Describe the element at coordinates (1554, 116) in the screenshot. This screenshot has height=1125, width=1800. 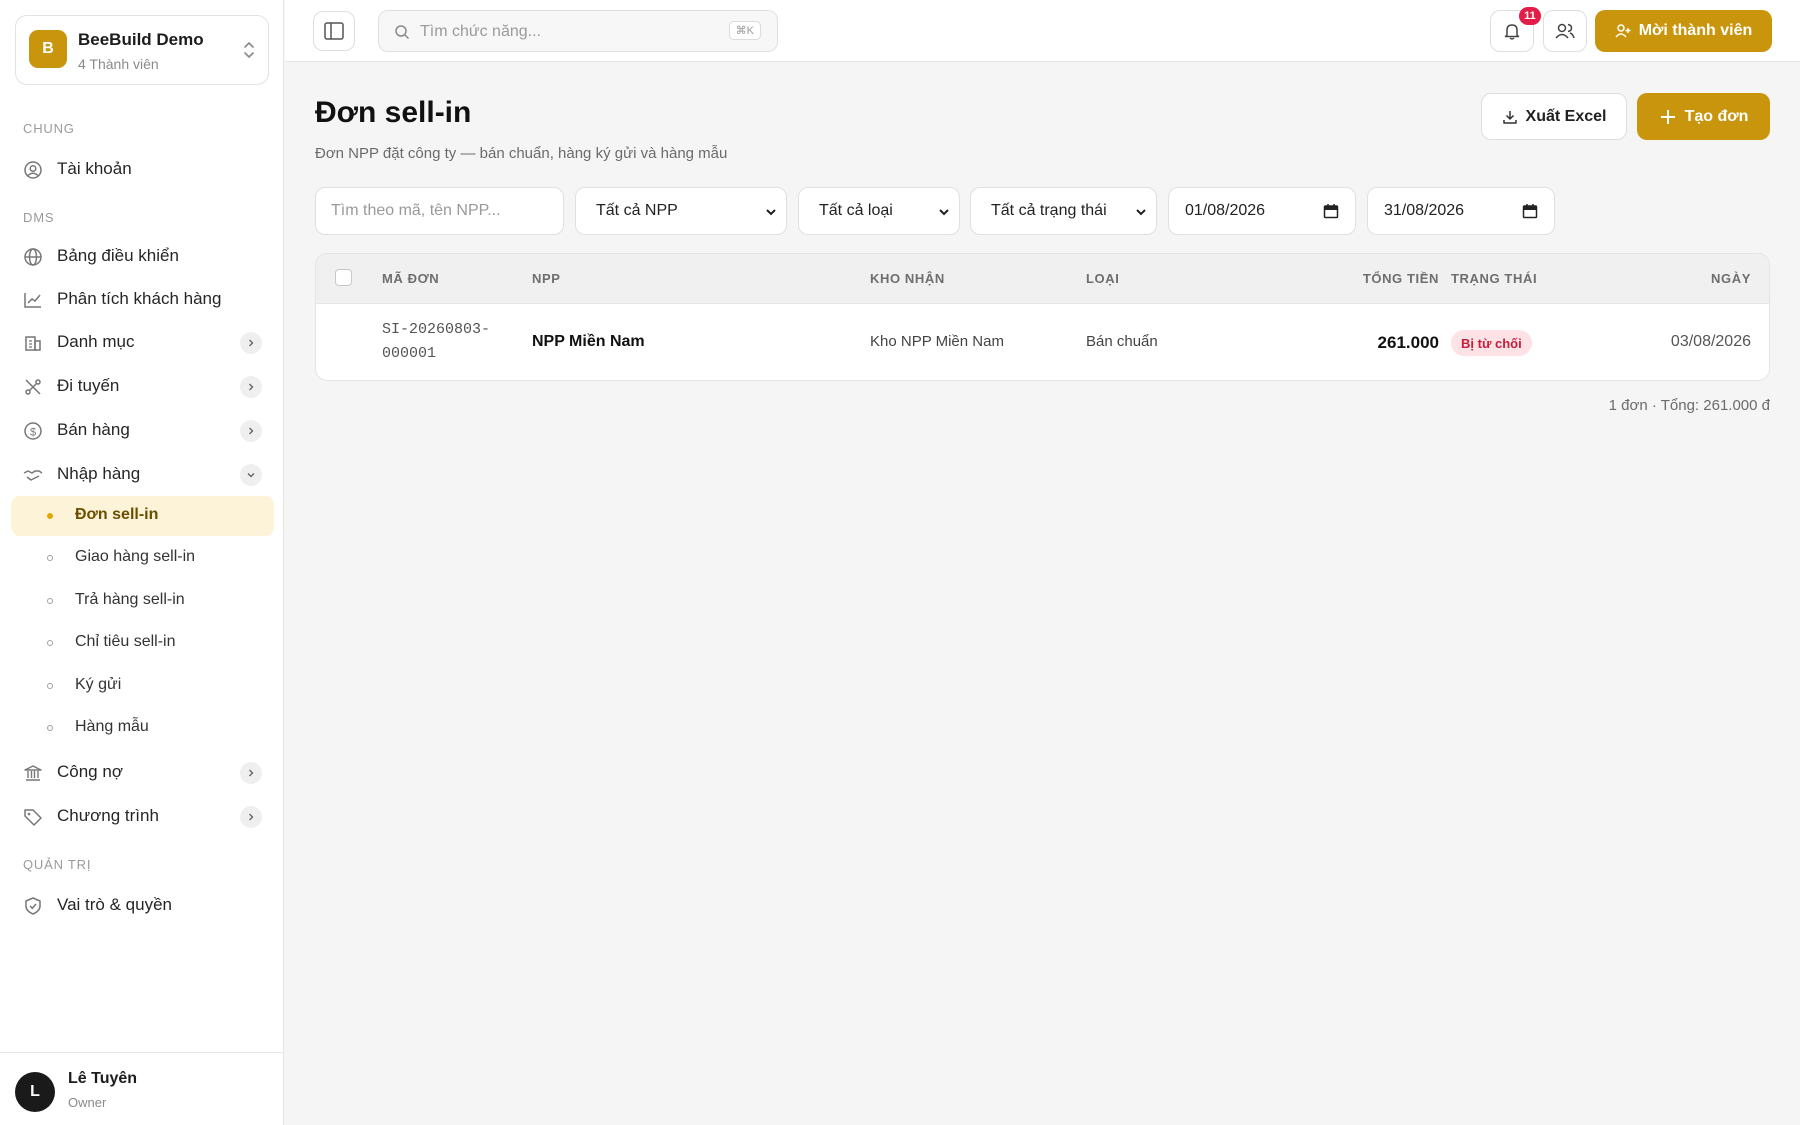
I see `export-excel-button: Xuất Excel` at that location.